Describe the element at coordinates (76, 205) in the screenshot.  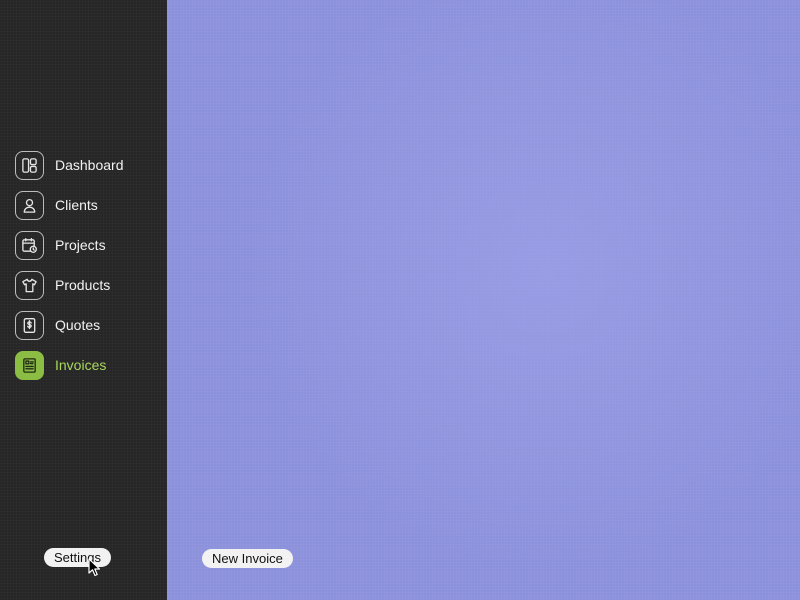
I see `sidebar-item-label: Clients` at that location.